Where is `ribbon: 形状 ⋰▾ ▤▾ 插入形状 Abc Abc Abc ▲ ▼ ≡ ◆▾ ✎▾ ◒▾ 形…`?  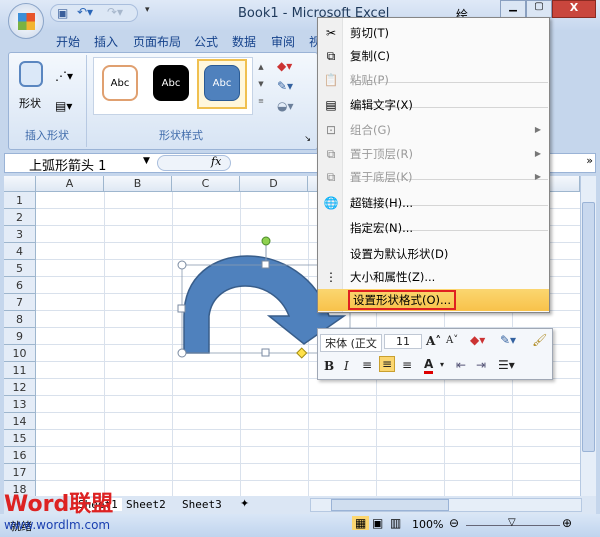
ribbon: 形状 ⋰▾ ▤▾ 插入形状 Abc Abc Abc ▲ ▼ ≡ ◆▾ ✎▾ ◒▾ 形… is located at coordinates (163, 101).